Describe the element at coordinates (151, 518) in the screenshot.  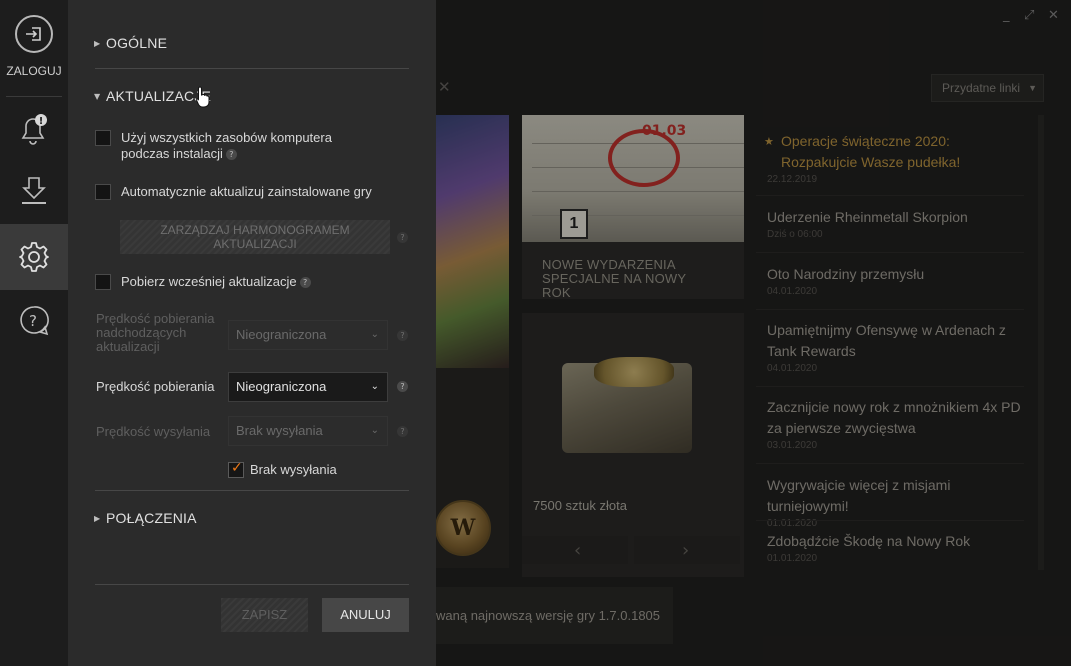
I see `section-connections-label: POŁĄCZENIA` at that location.